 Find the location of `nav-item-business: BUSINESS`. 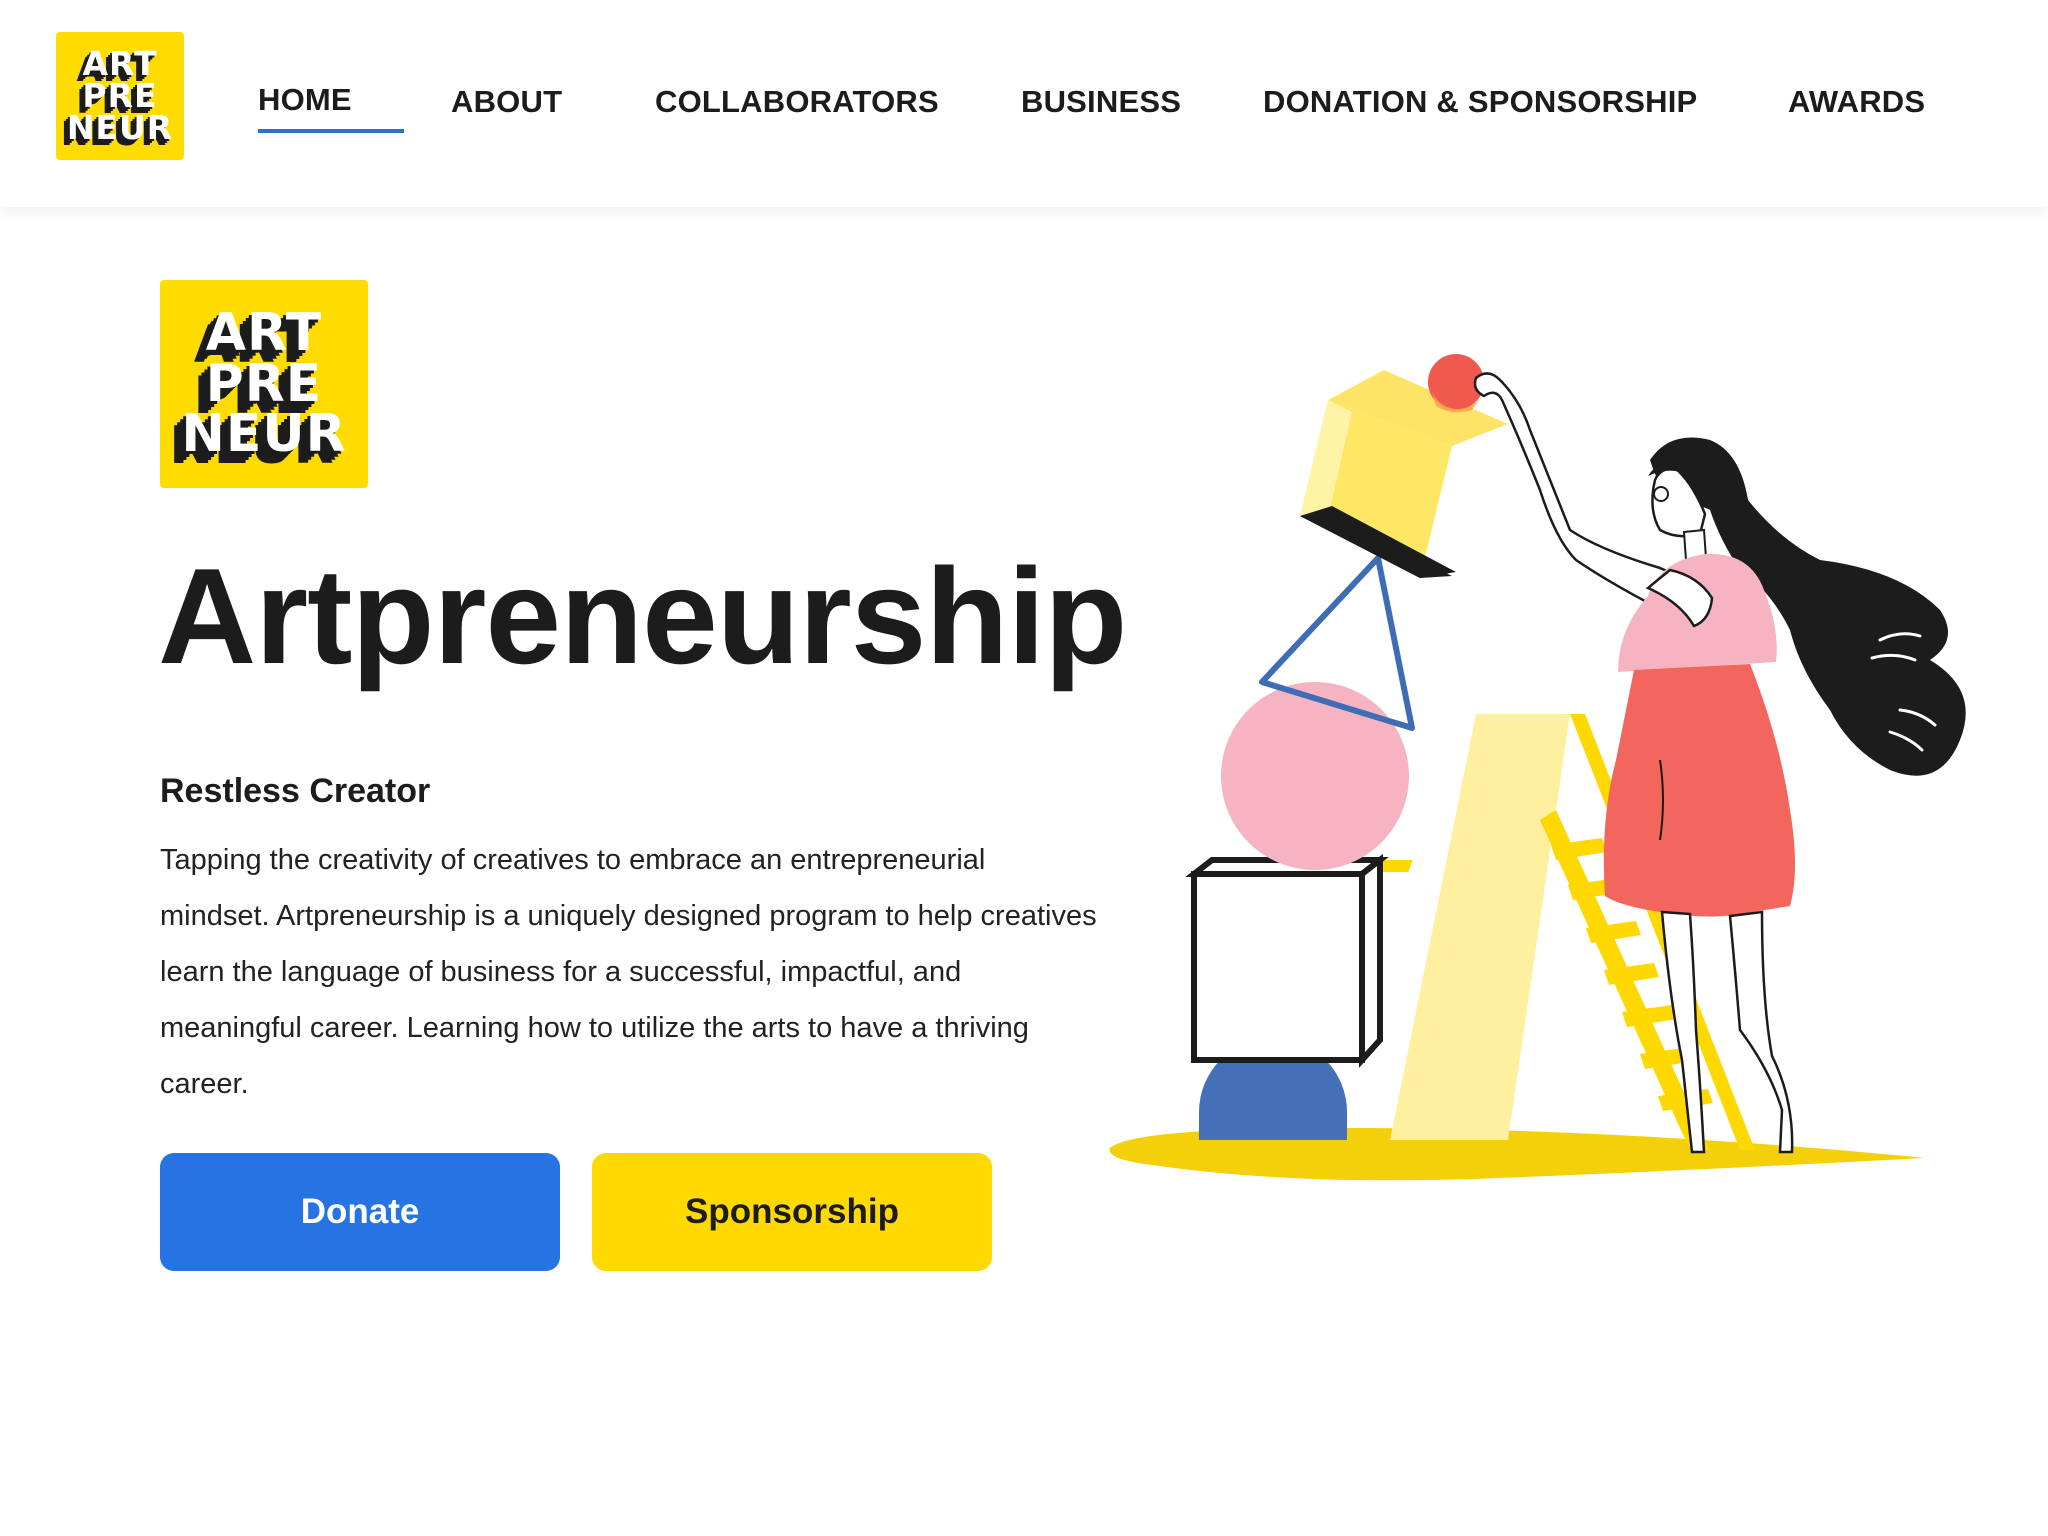

nav-item-business: BUSINESS is located at coordinates (1101, 102).